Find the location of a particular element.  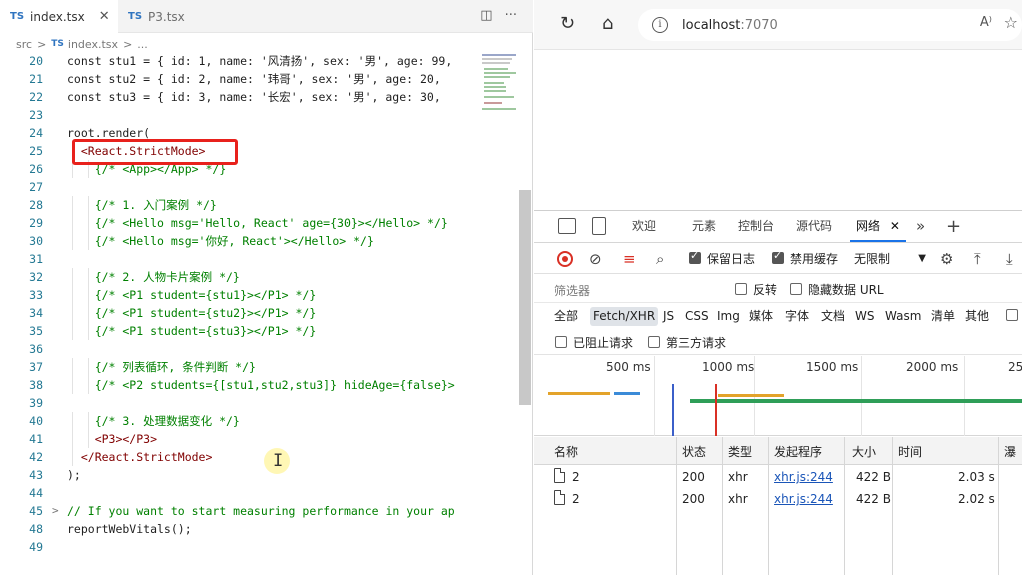

tab-console: 控制台 is located at coordinates (756, 226).